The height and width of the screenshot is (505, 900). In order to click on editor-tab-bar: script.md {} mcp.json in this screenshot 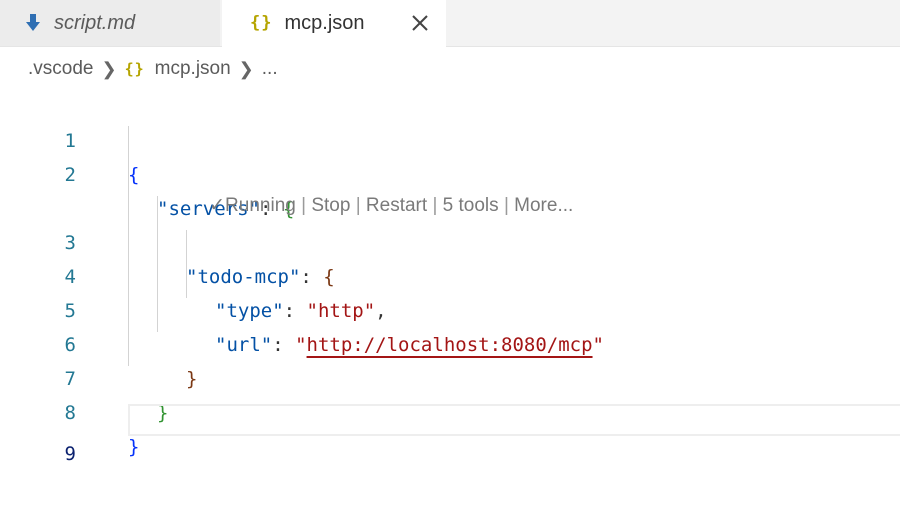, I will do `click(450, 23)`.